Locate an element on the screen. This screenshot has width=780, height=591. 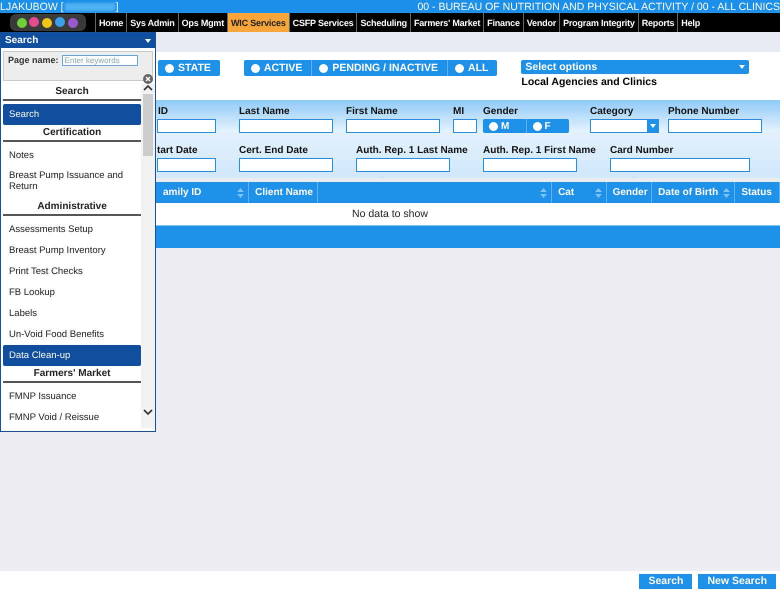
clear-icon is located at coordinates (148, 79).